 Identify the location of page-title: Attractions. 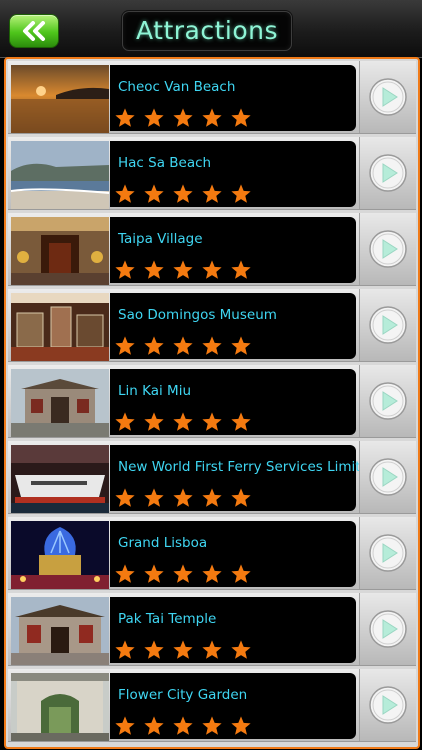
(207, 30).